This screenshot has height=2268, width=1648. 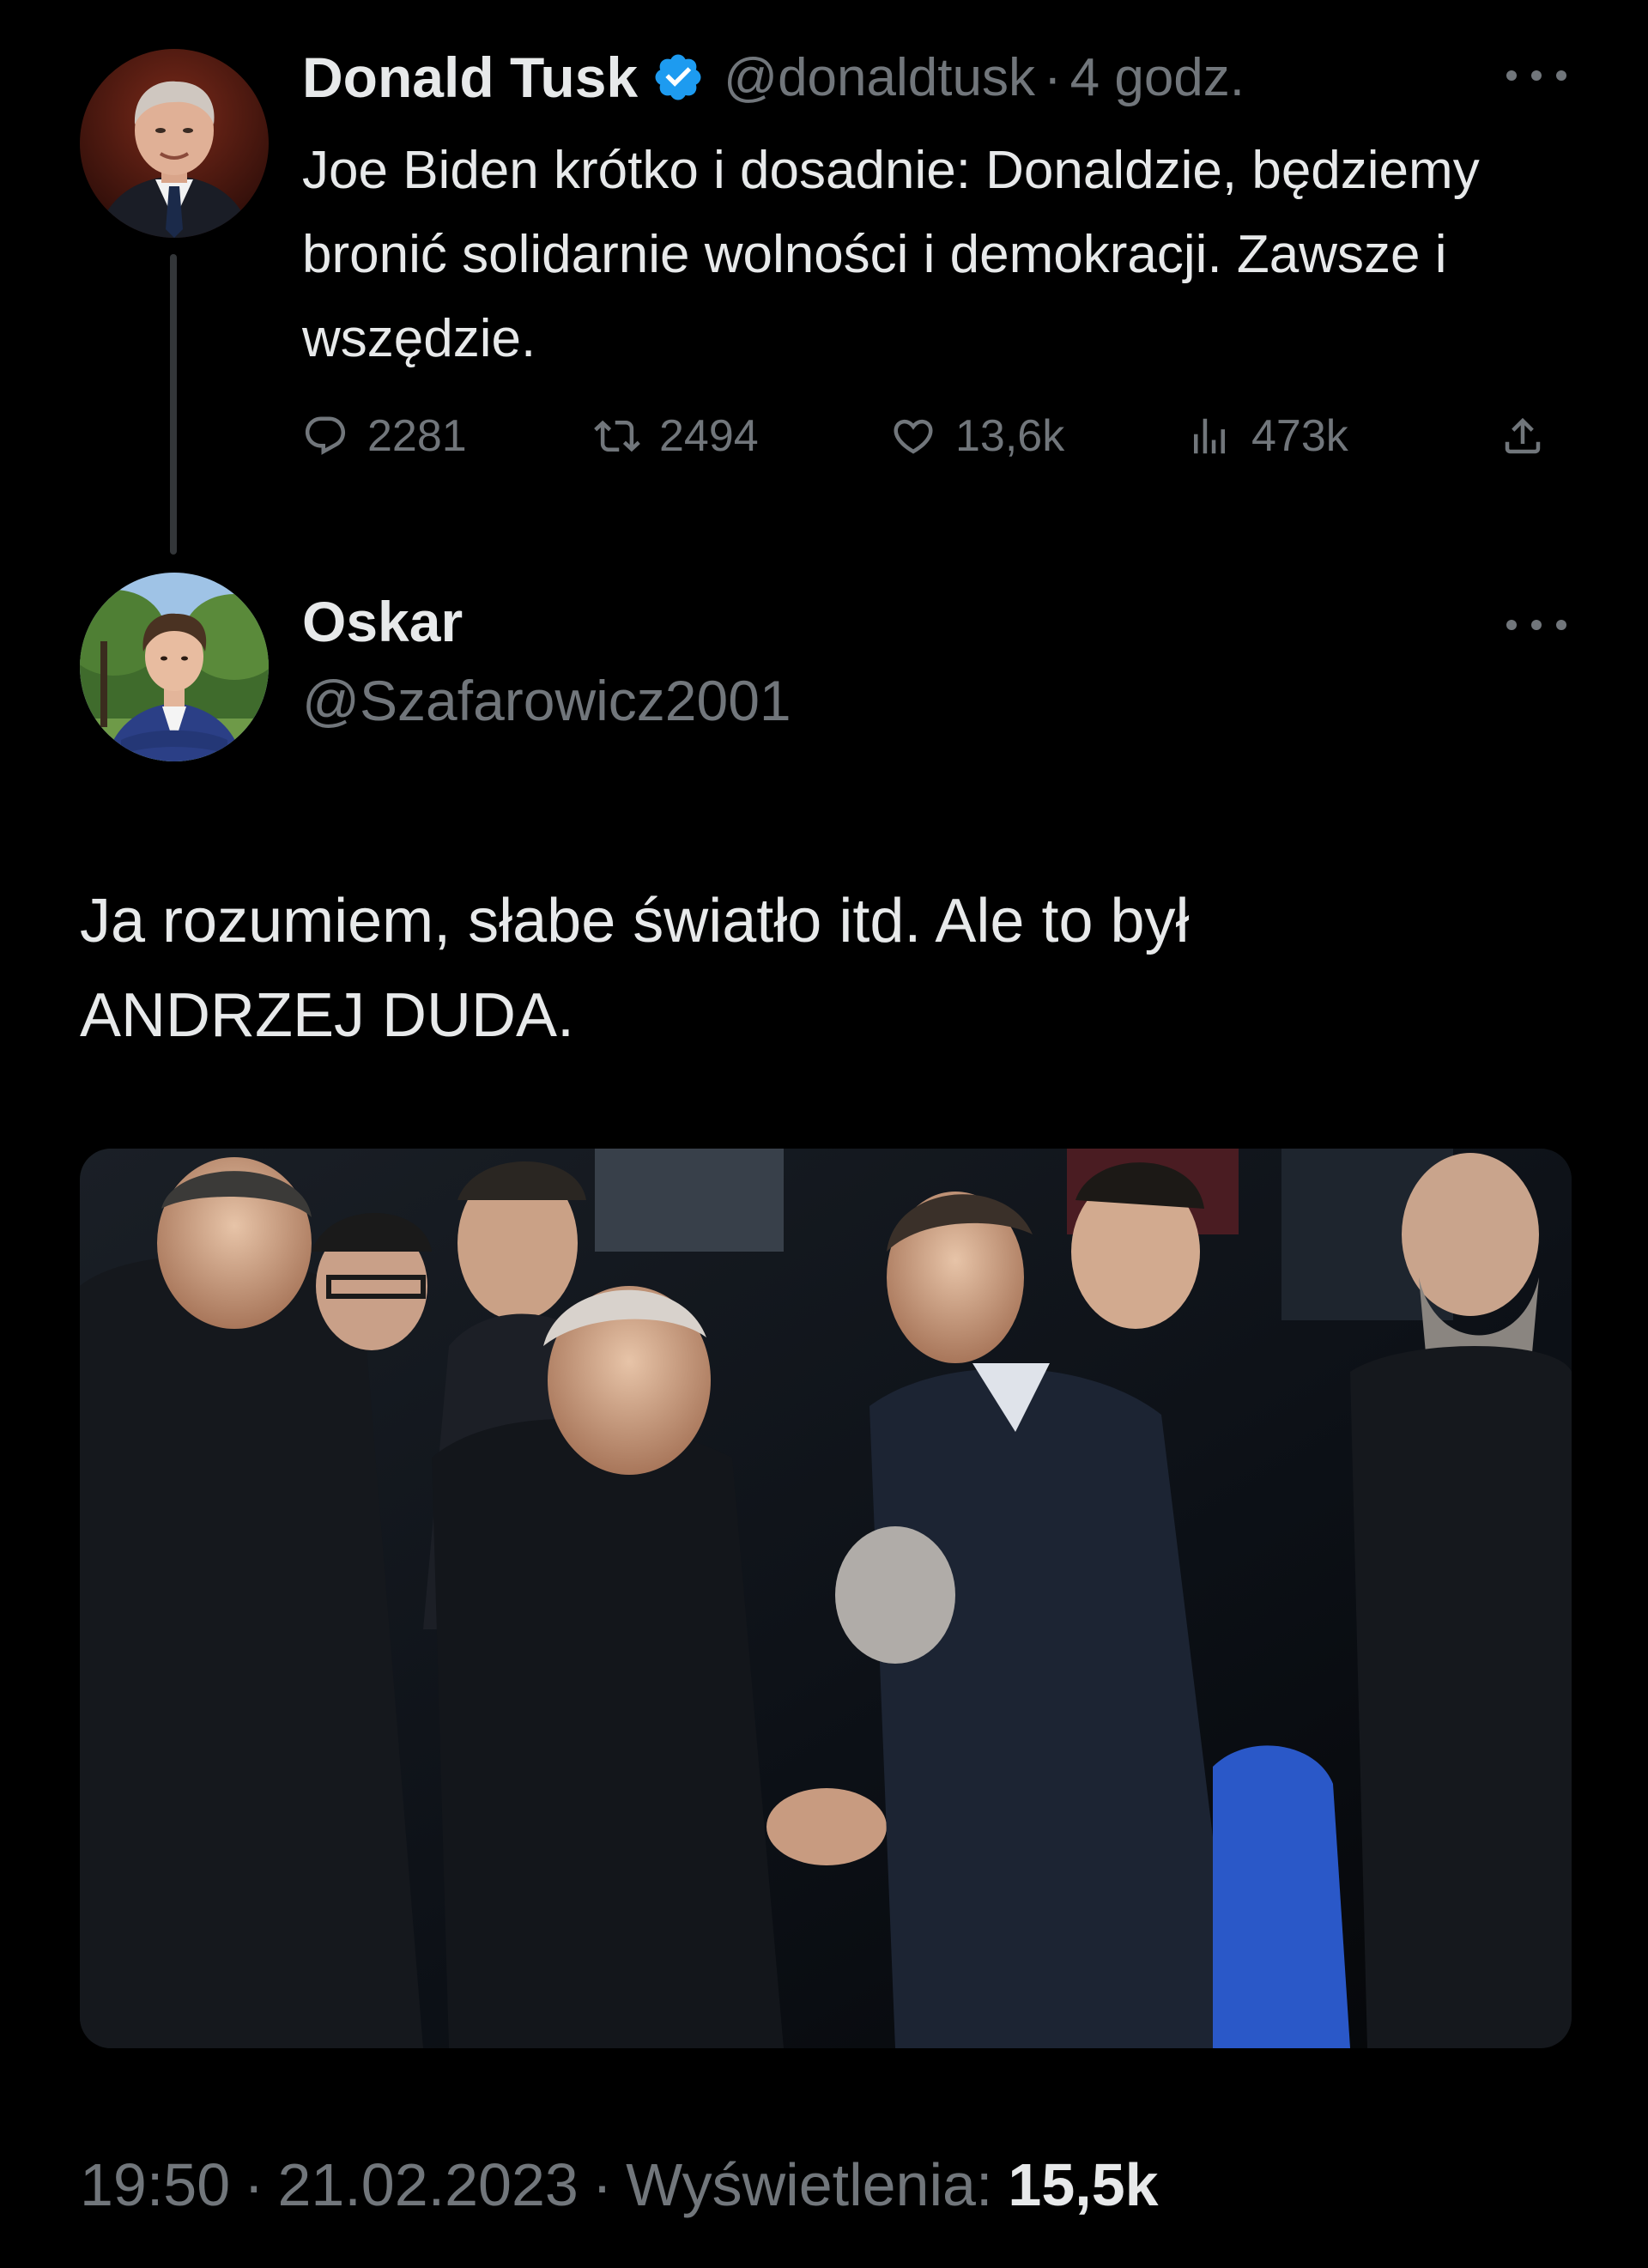 What do you see at coordinates (327, 1015) in the screenshot?
I see `main-tweet-text-line: ANDRZEJ DUDA.` at bounding box center [327, 1015].